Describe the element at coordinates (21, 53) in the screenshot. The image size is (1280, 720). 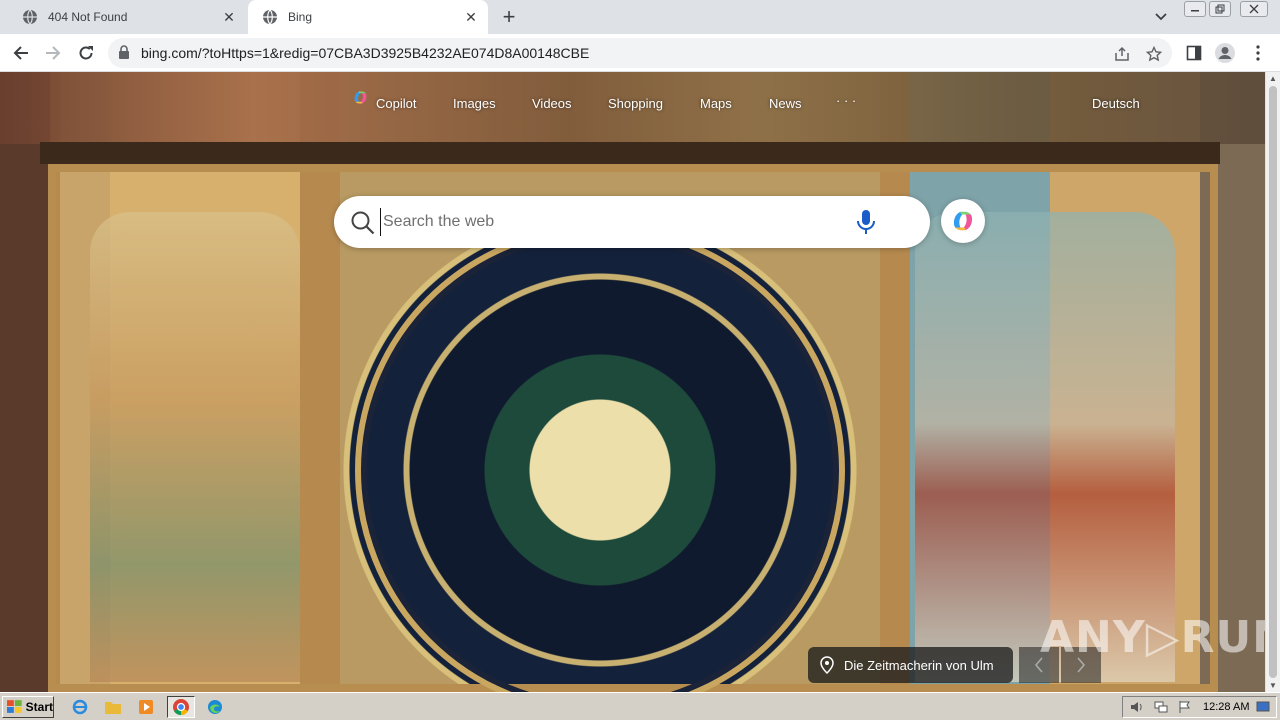
I see `back-arrow-icon` at that location.